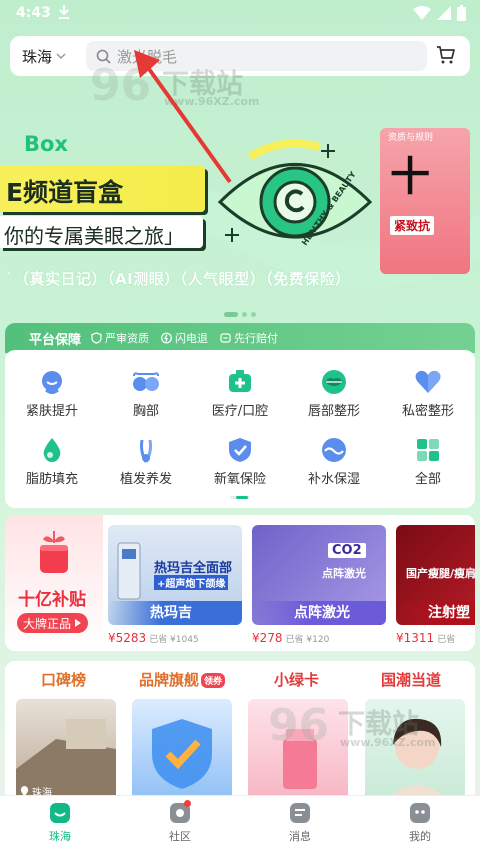  Describe the element at coordinates (166, 338) in the screenshot. I see `lightning-icon` at that location.